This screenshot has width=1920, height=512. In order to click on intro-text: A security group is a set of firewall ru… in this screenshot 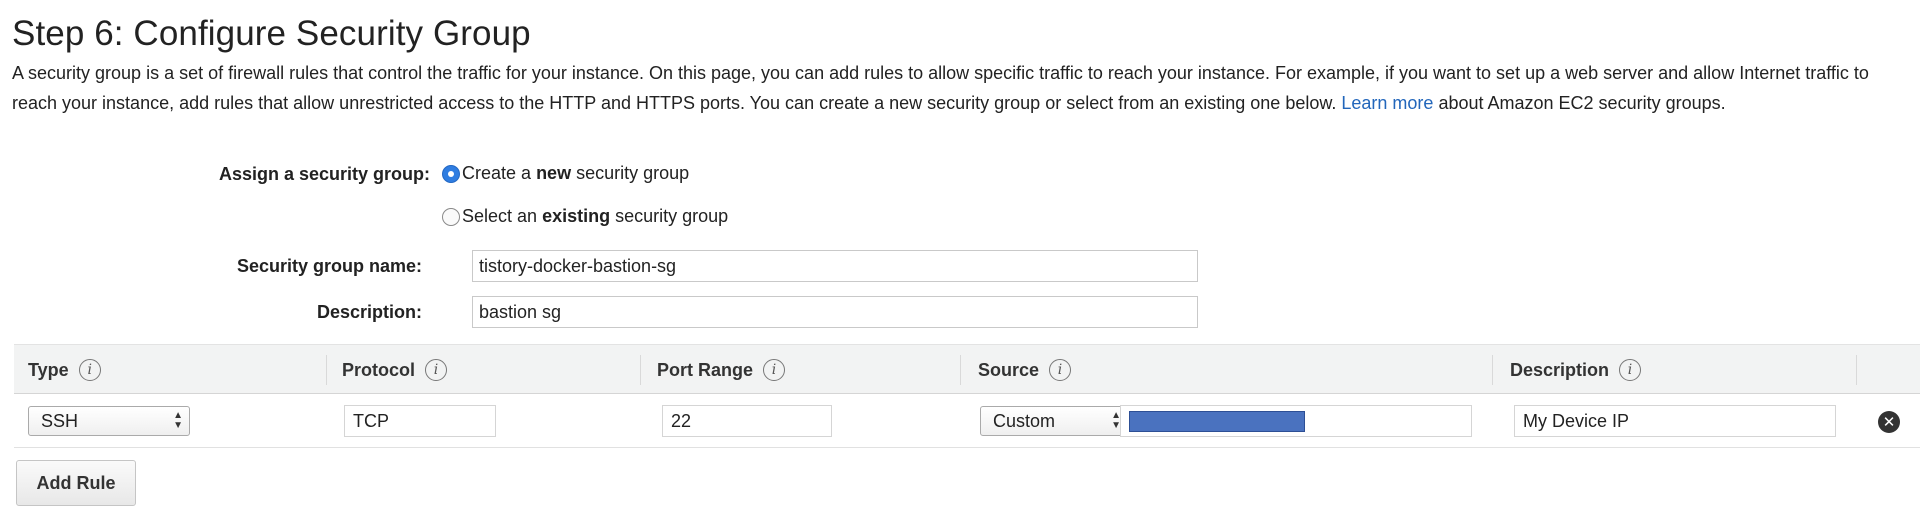, I will do `click(960, 88)`.